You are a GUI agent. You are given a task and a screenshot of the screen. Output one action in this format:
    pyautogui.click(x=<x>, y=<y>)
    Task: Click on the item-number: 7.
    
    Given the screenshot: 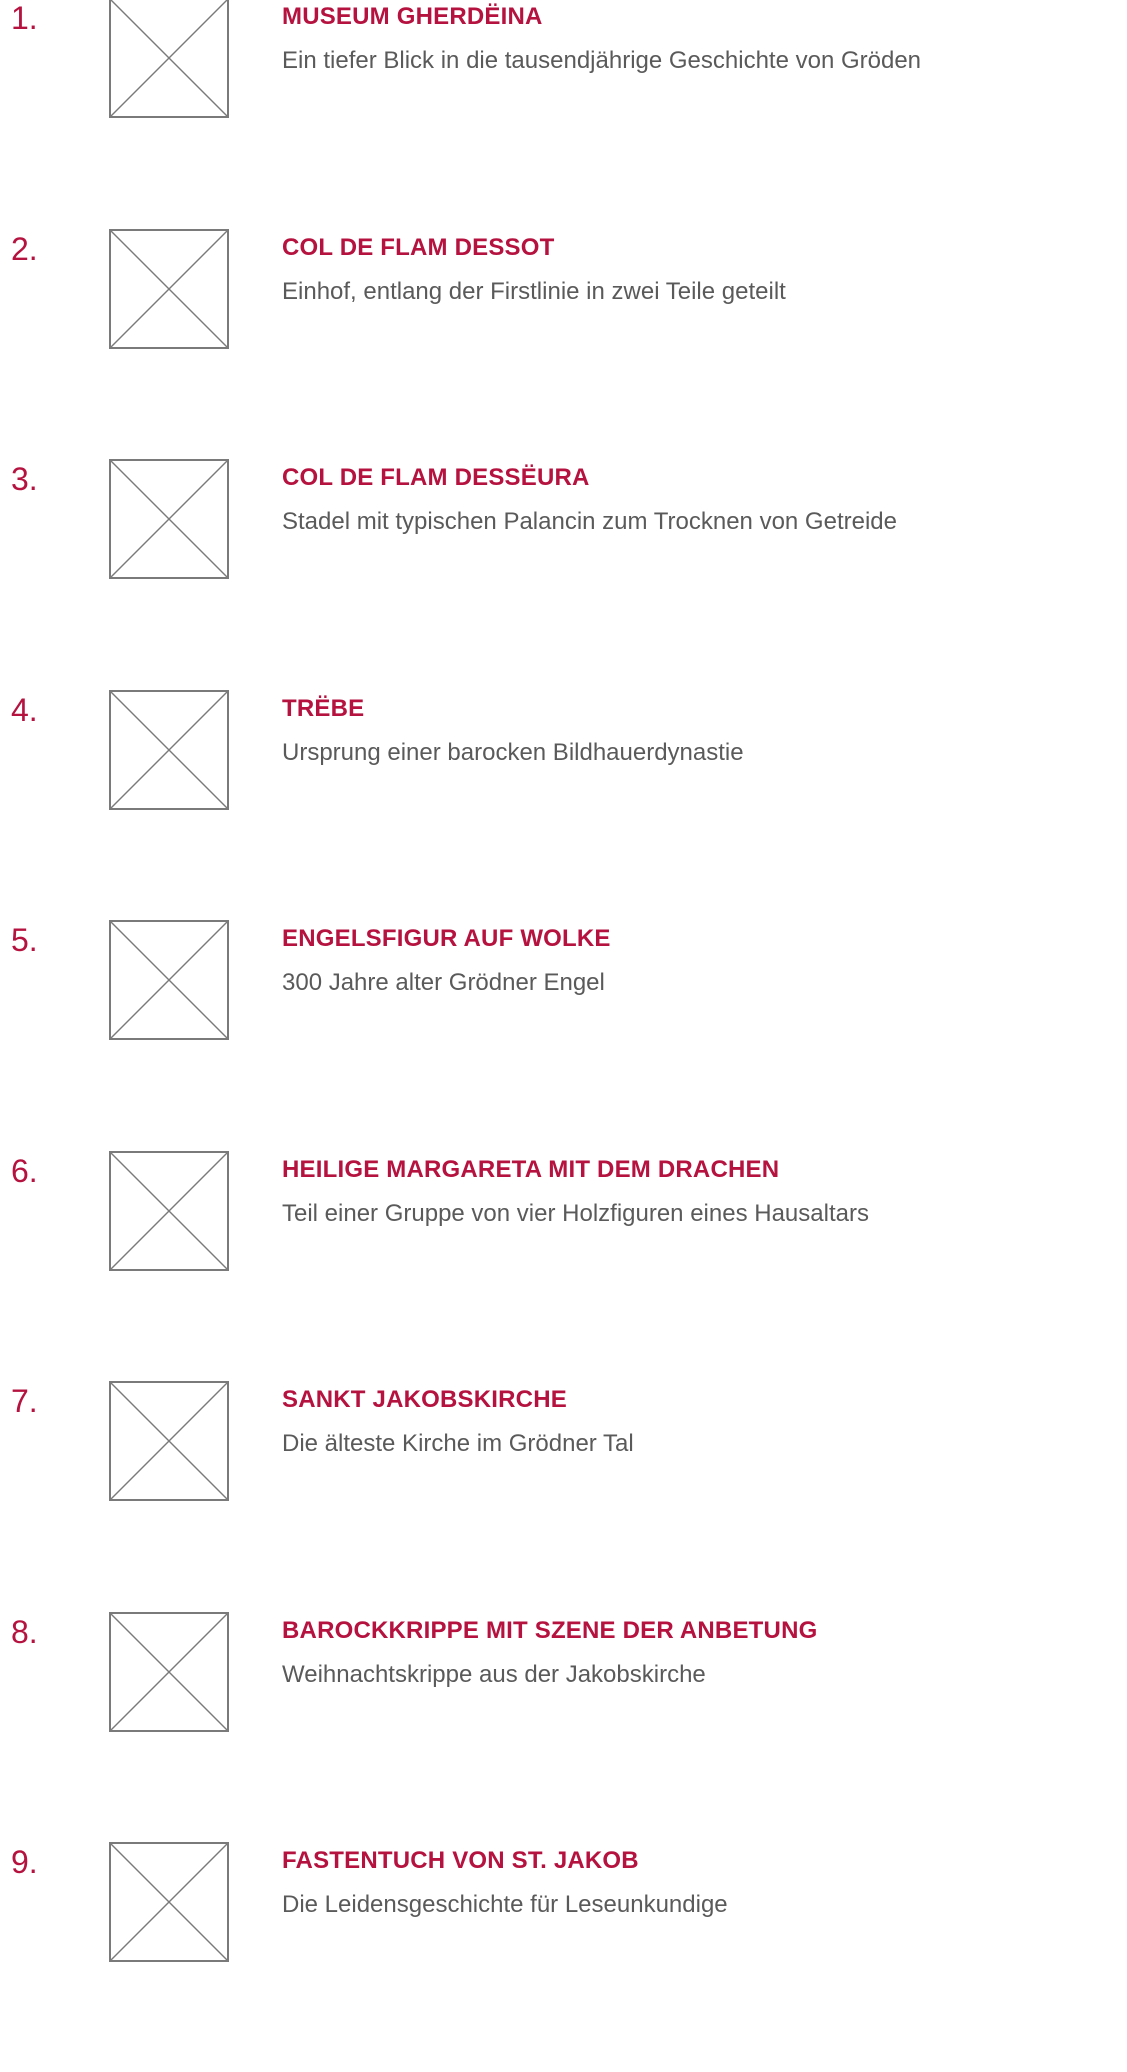 What is the action you would take?
    pyautogui.click(x=24, y=1401)
    